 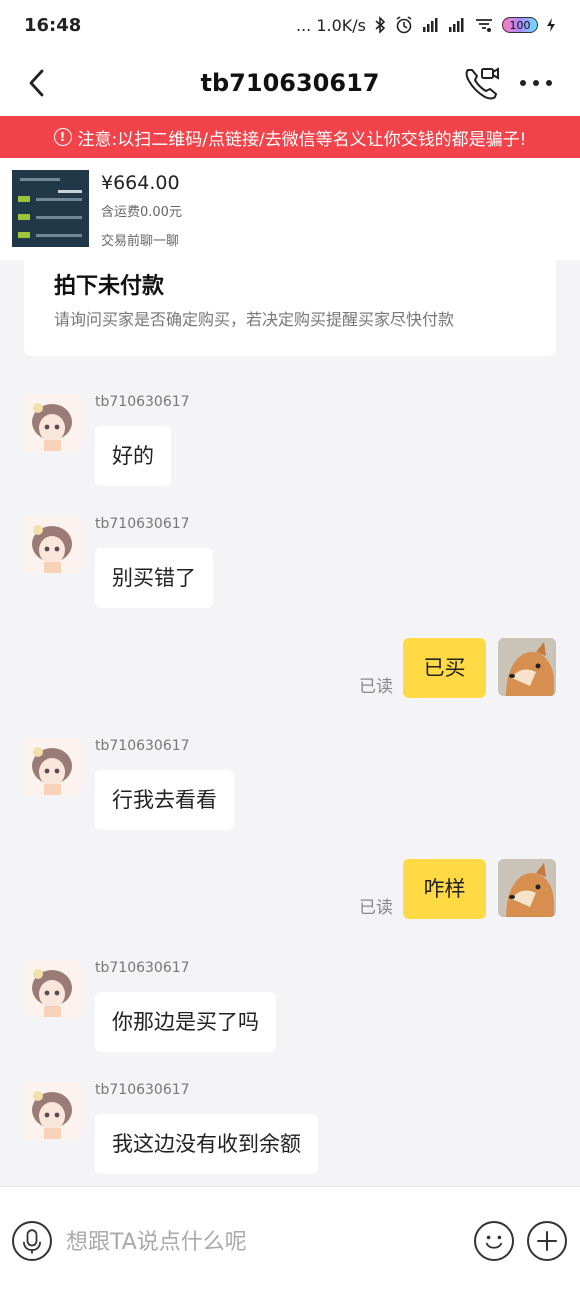 What do you see at coordinates (302, 139) in the screenshot?
I see `warning-text: 注意:以扫二维码/点链接/去微信等名义让你交钱的都是骗子!` at bounding box center [302, 139].